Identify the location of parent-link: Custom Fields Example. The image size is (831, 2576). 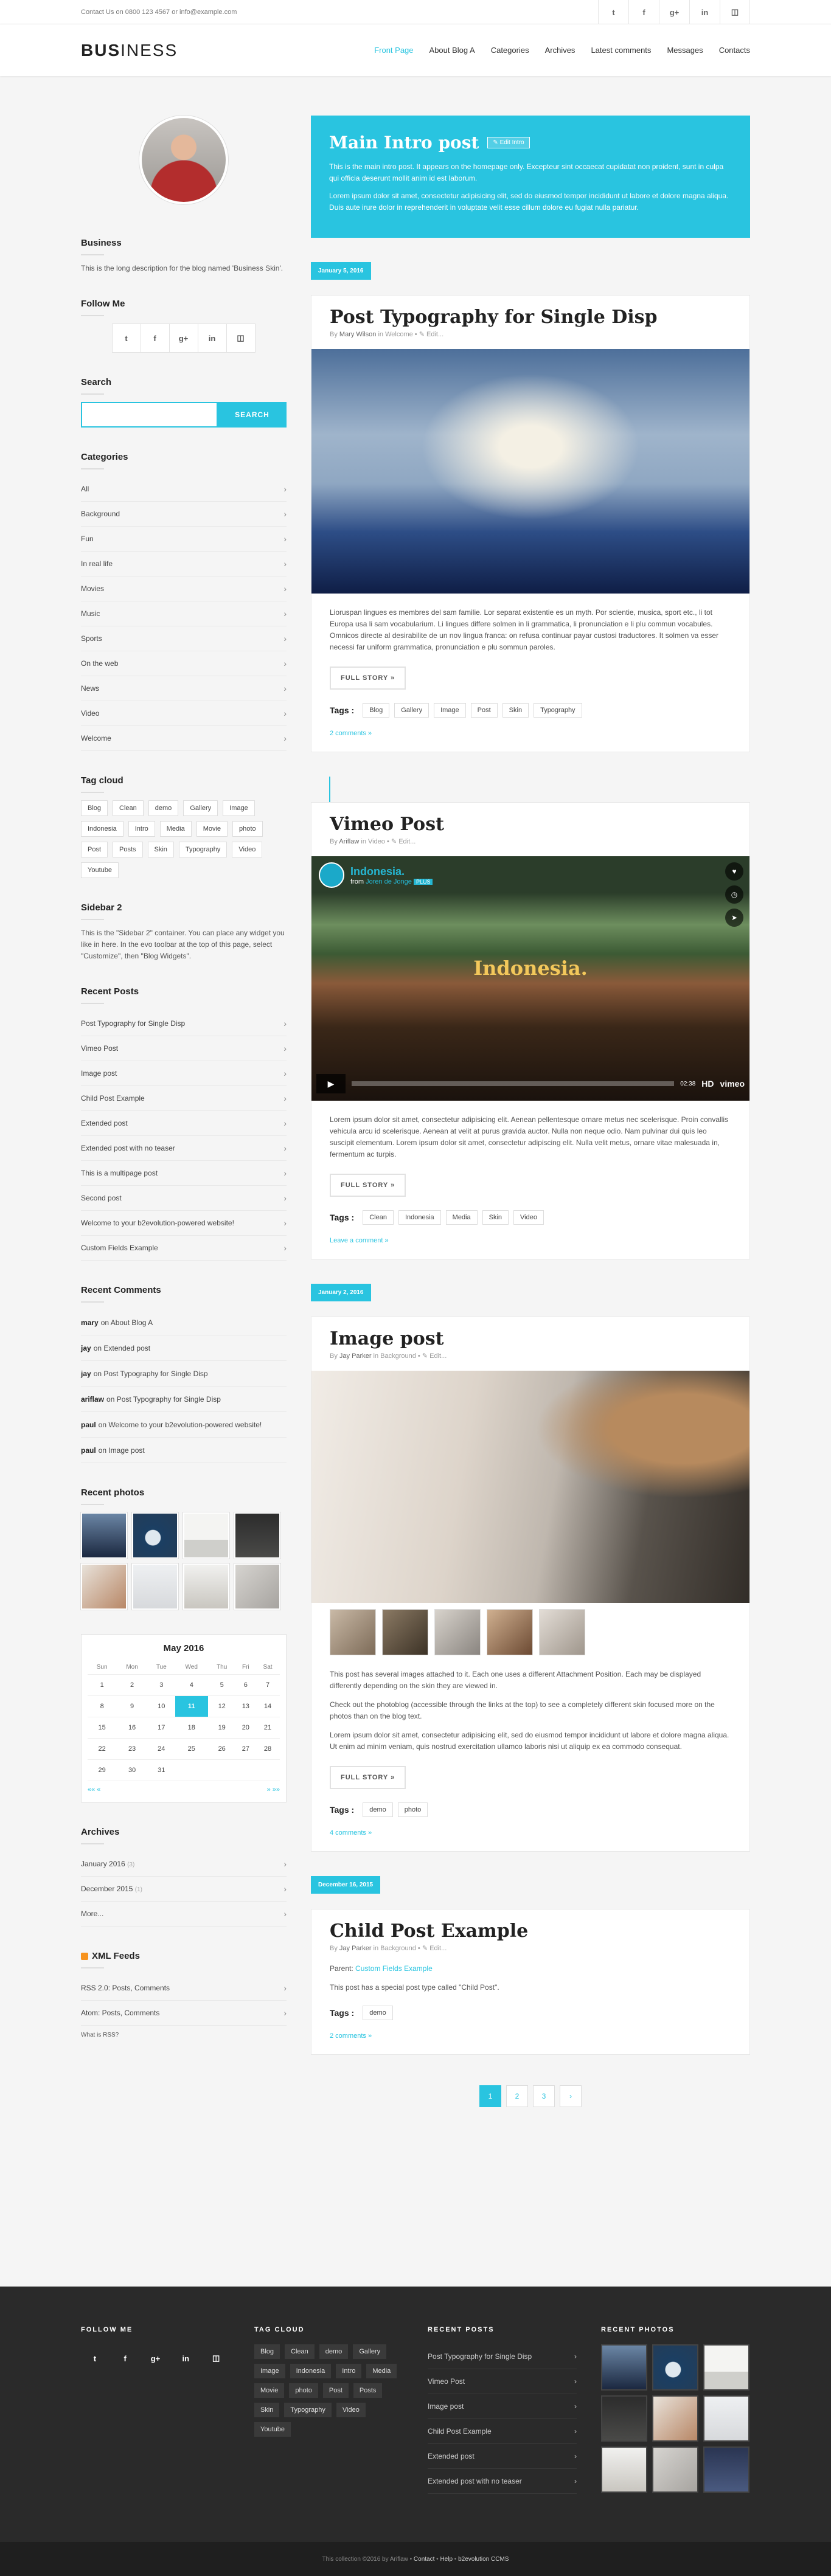
(394, 1968).